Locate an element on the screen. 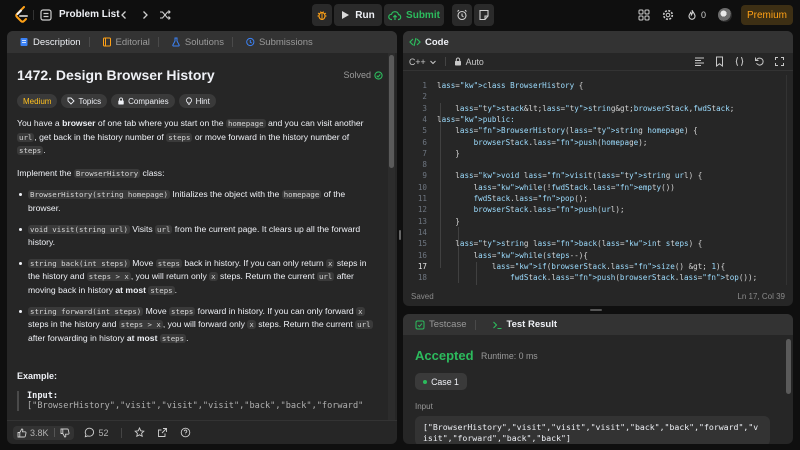  debug-button is located at coordinates (322, 15).